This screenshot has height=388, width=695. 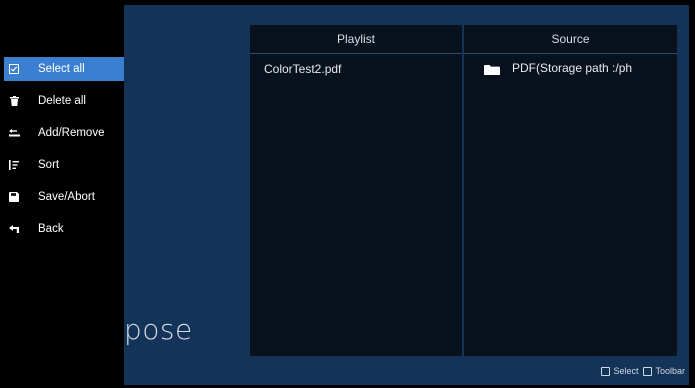 What do you see at coordinates (14, 69) in the screenshot?
I see `checkbox-icon` at bounding box center [14, 69].